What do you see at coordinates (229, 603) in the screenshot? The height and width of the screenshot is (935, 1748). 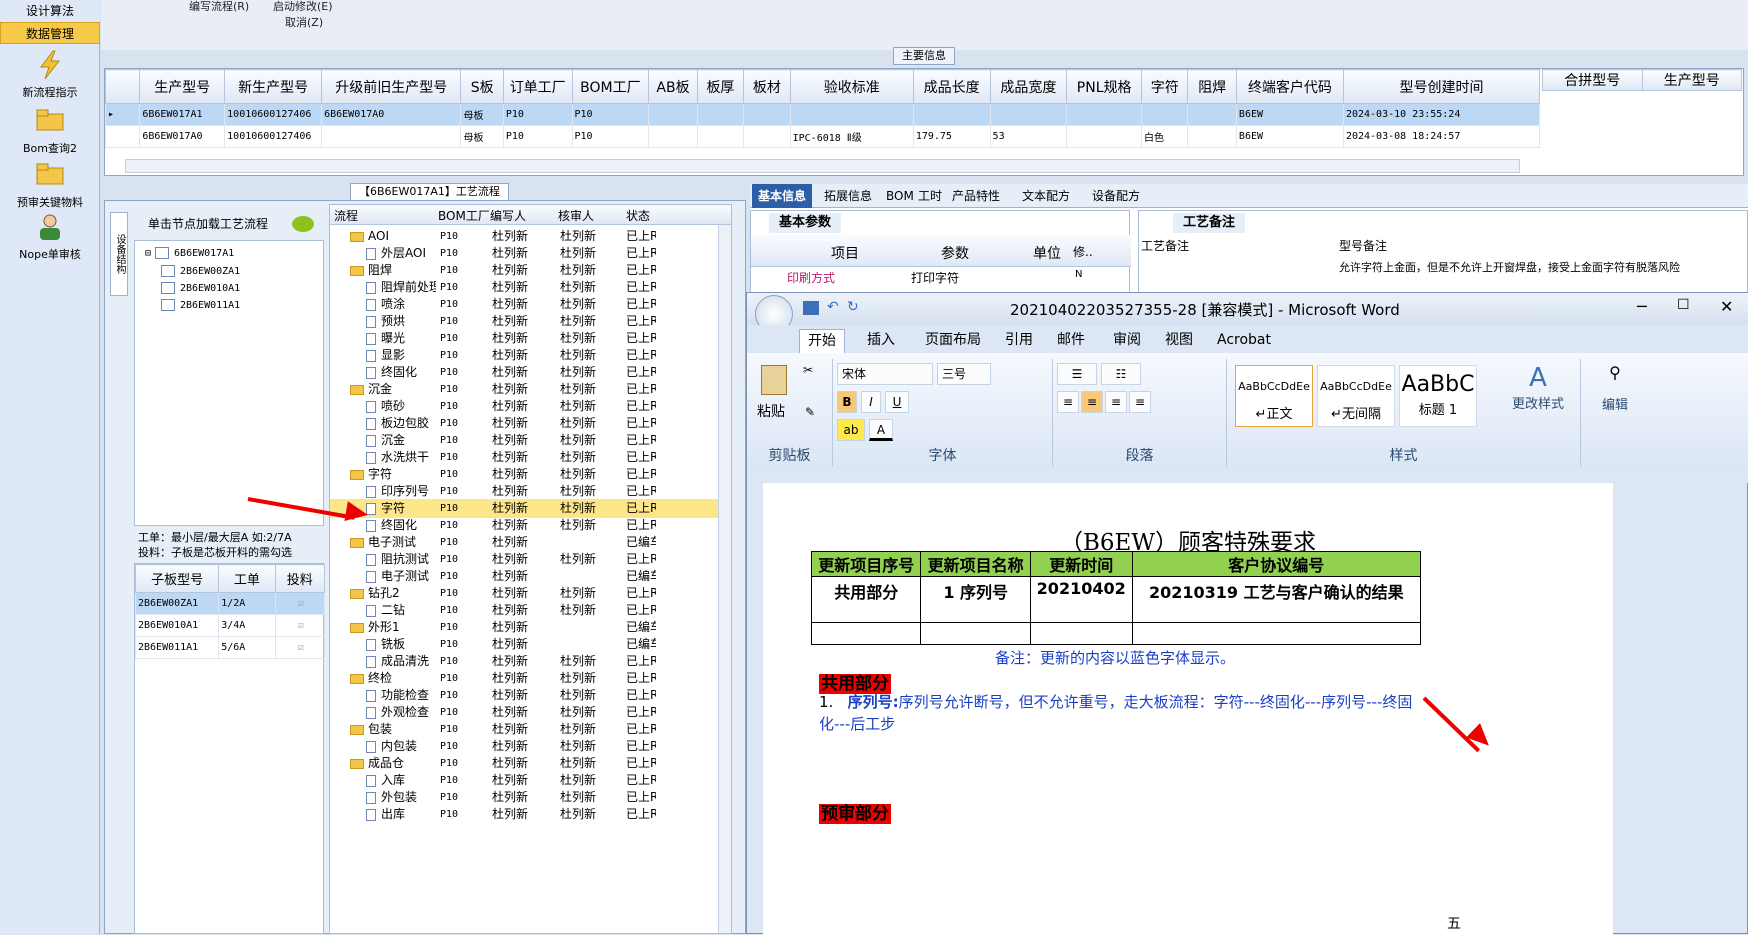 I see `sub-row: 2B6EW00ZA1 1/2A ☑` at bounding box center [229, 603].